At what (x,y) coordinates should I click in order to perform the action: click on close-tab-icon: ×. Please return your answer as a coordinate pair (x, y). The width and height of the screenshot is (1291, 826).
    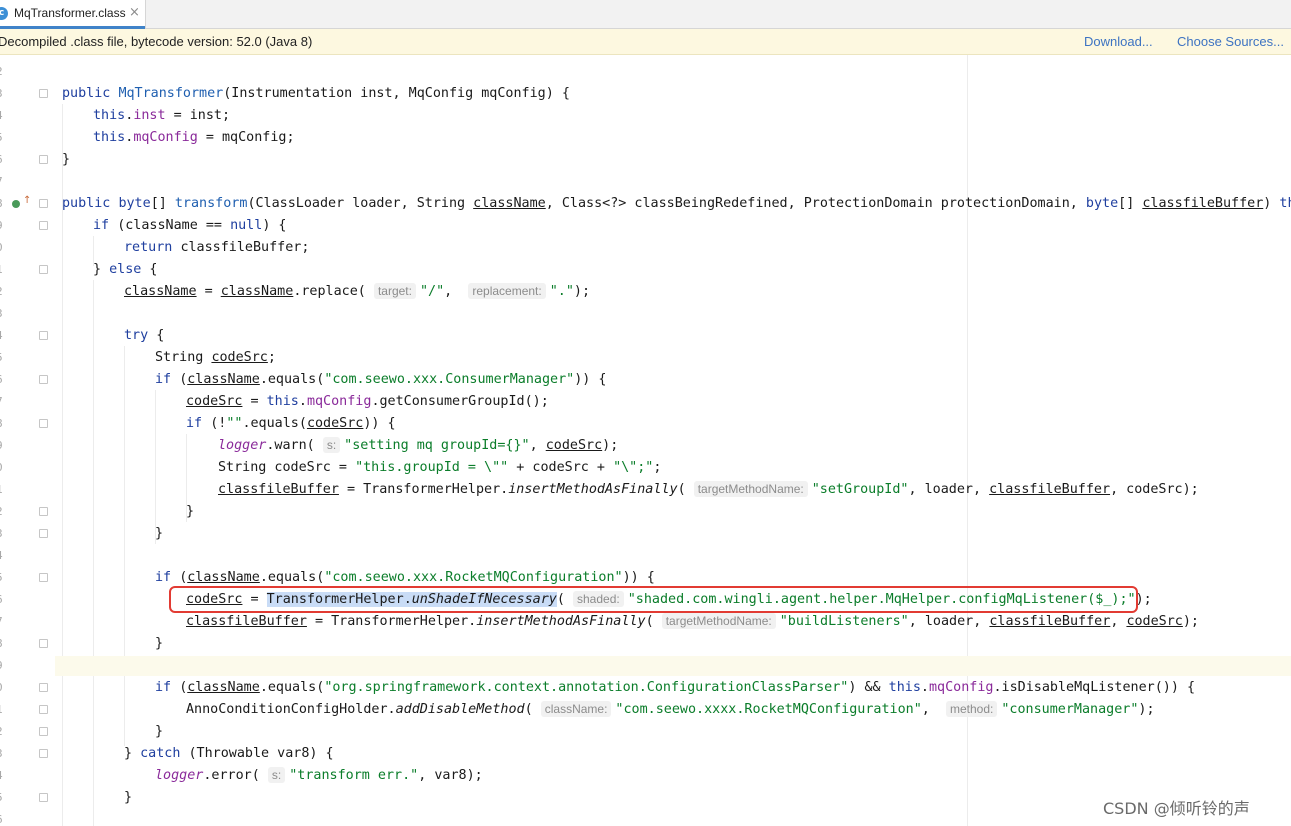
    Looking at the image, I should click on (134, 12).